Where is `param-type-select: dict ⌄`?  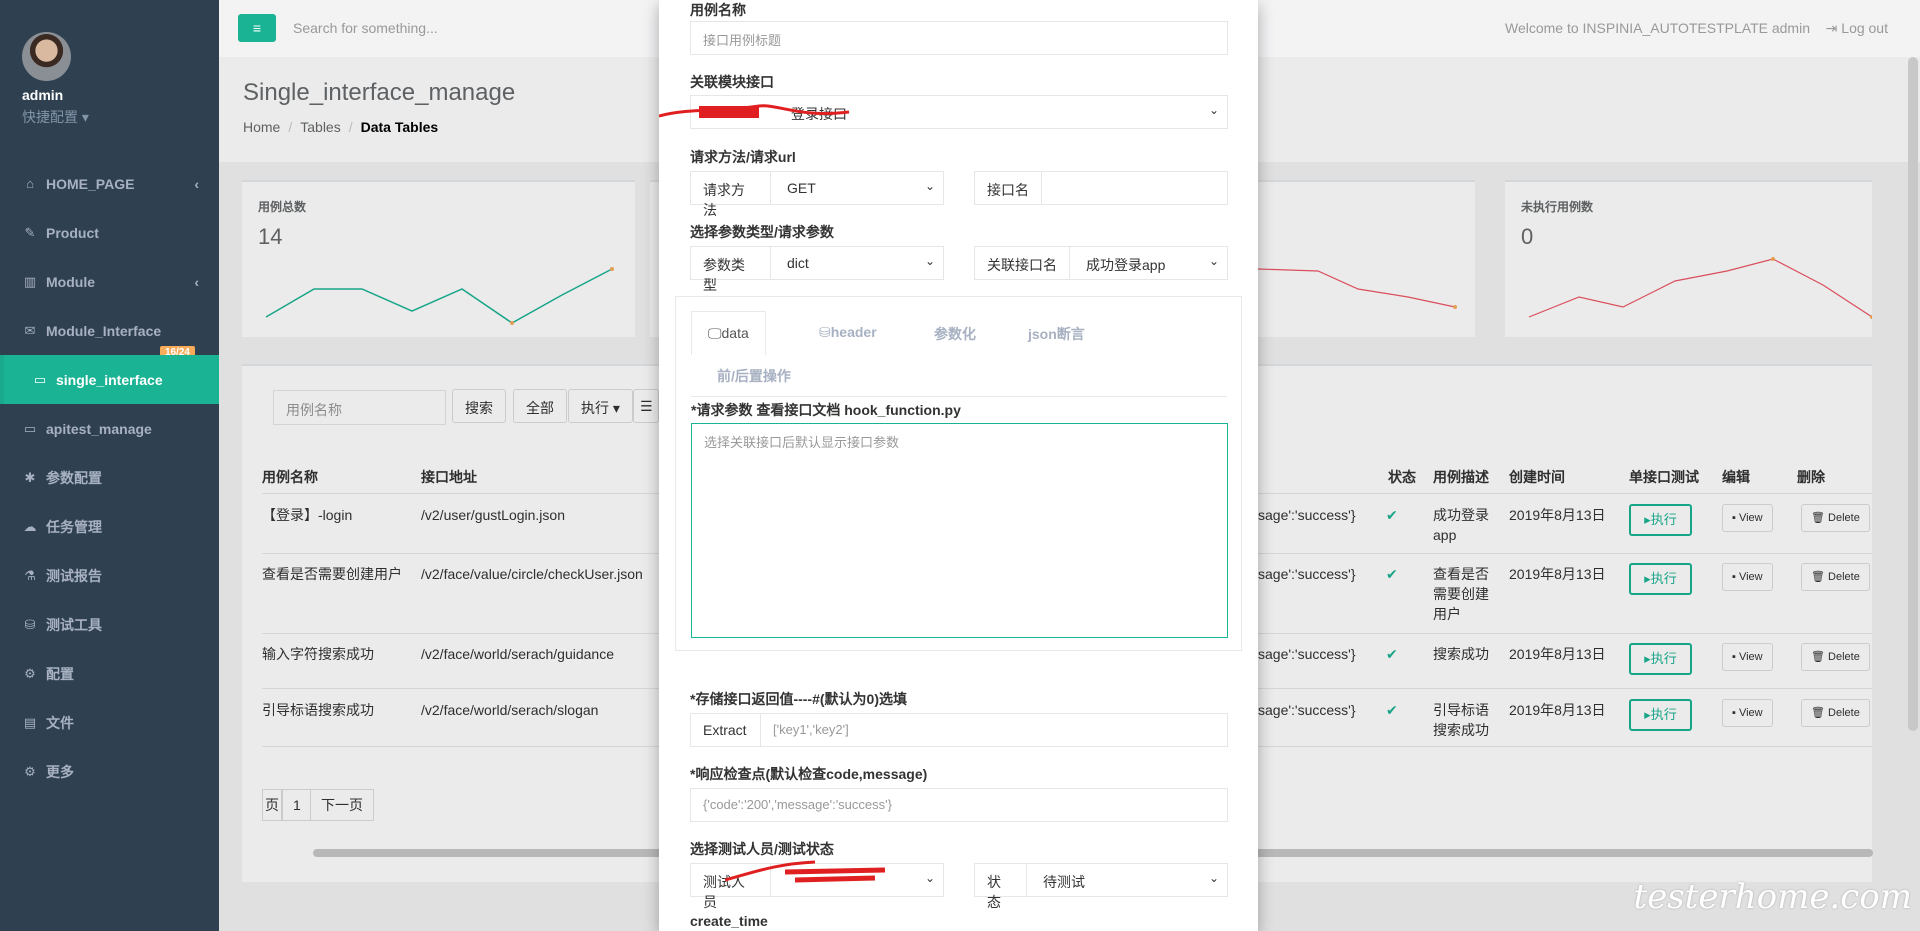 param-type-select: dict ⌄ is located at coordinates (857, 263).